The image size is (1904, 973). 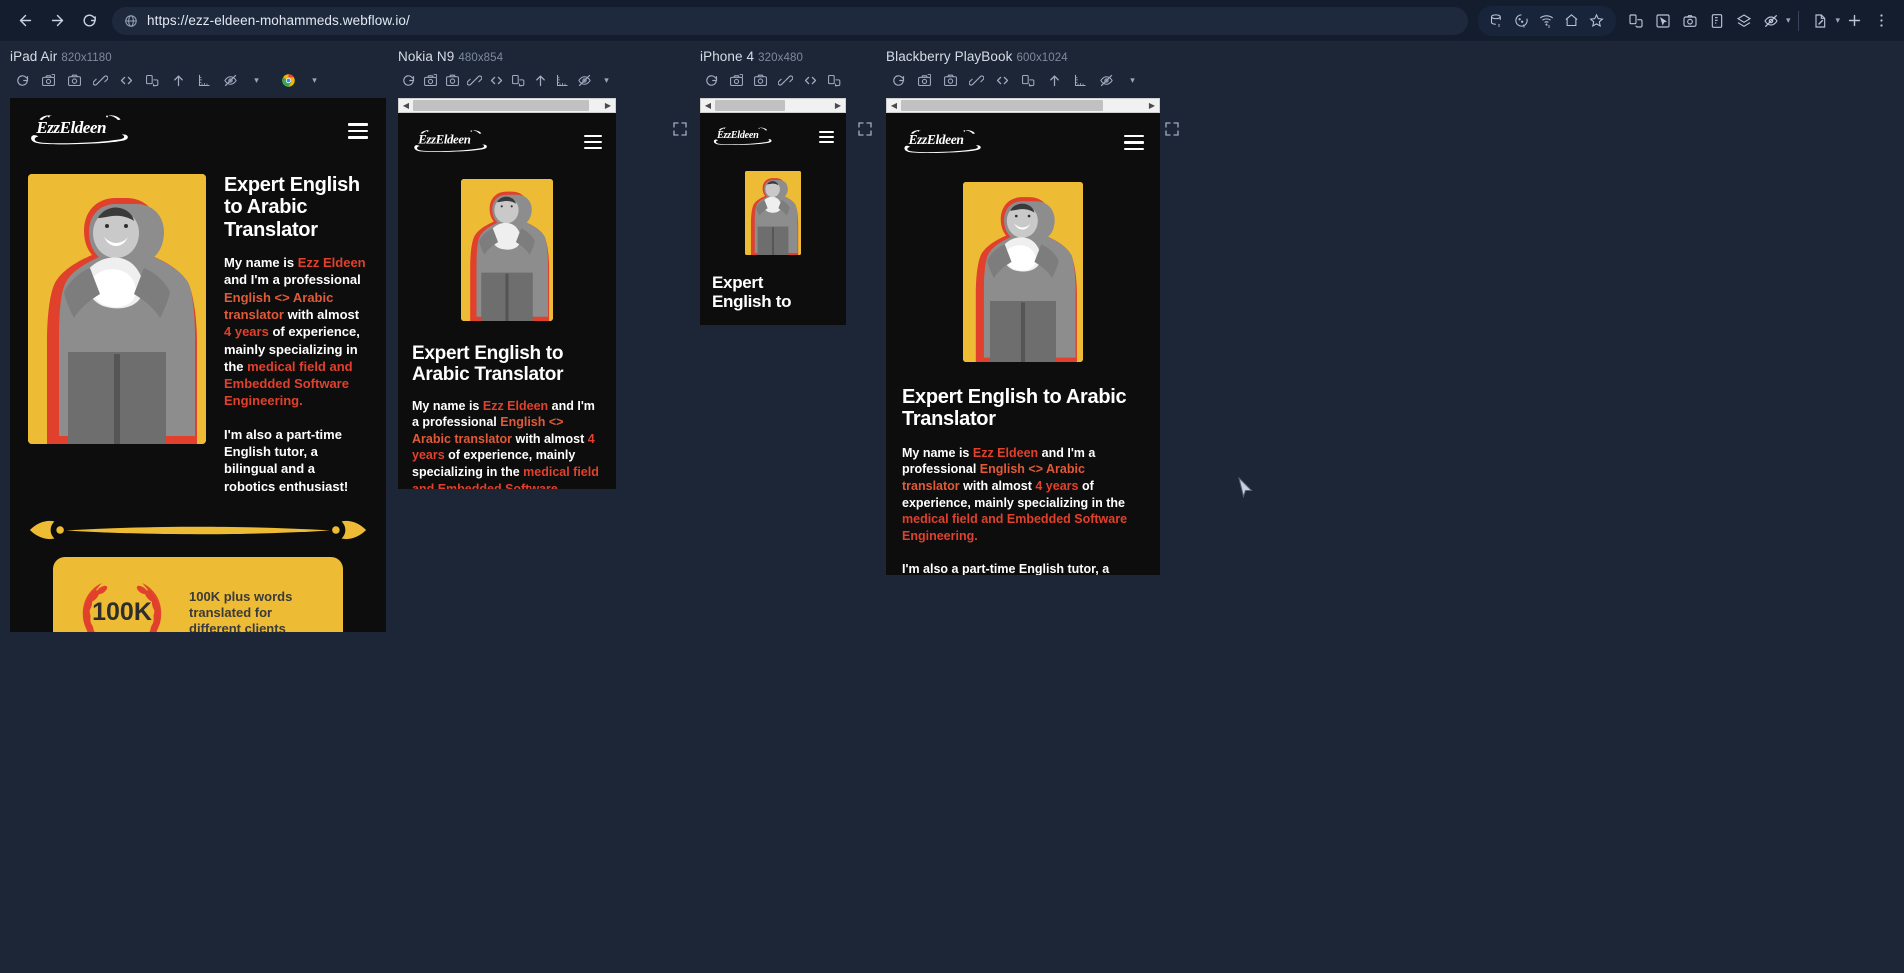 What do you see at coordinates (321, 315) in the screenshot?
I see `text-segment: with almost` at bounding box center [321, 315].